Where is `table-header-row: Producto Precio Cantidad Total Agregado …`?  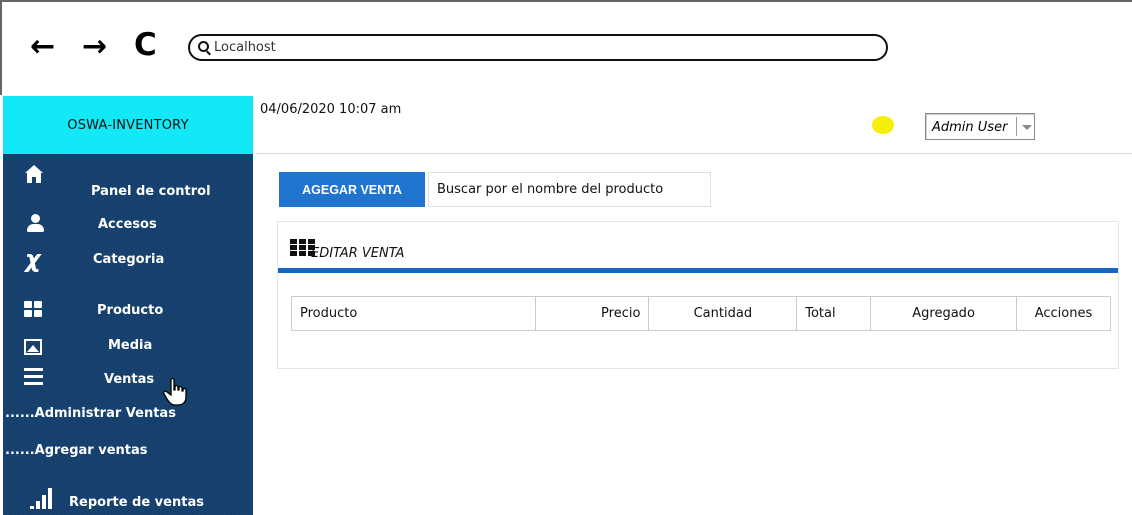 table-header-row: Producto Precio Cantidad Total Agregado … is located at coordinates (701, 313).